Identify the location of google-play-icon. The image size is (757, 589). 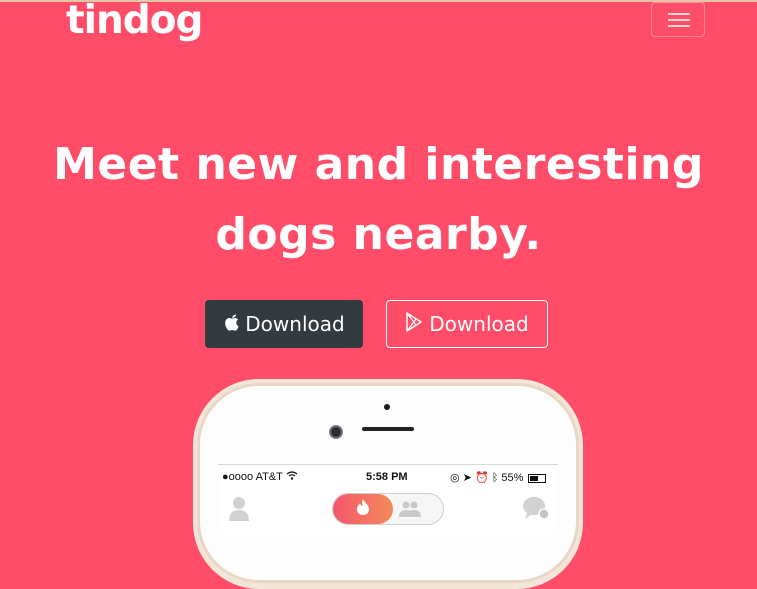
(414, 324).